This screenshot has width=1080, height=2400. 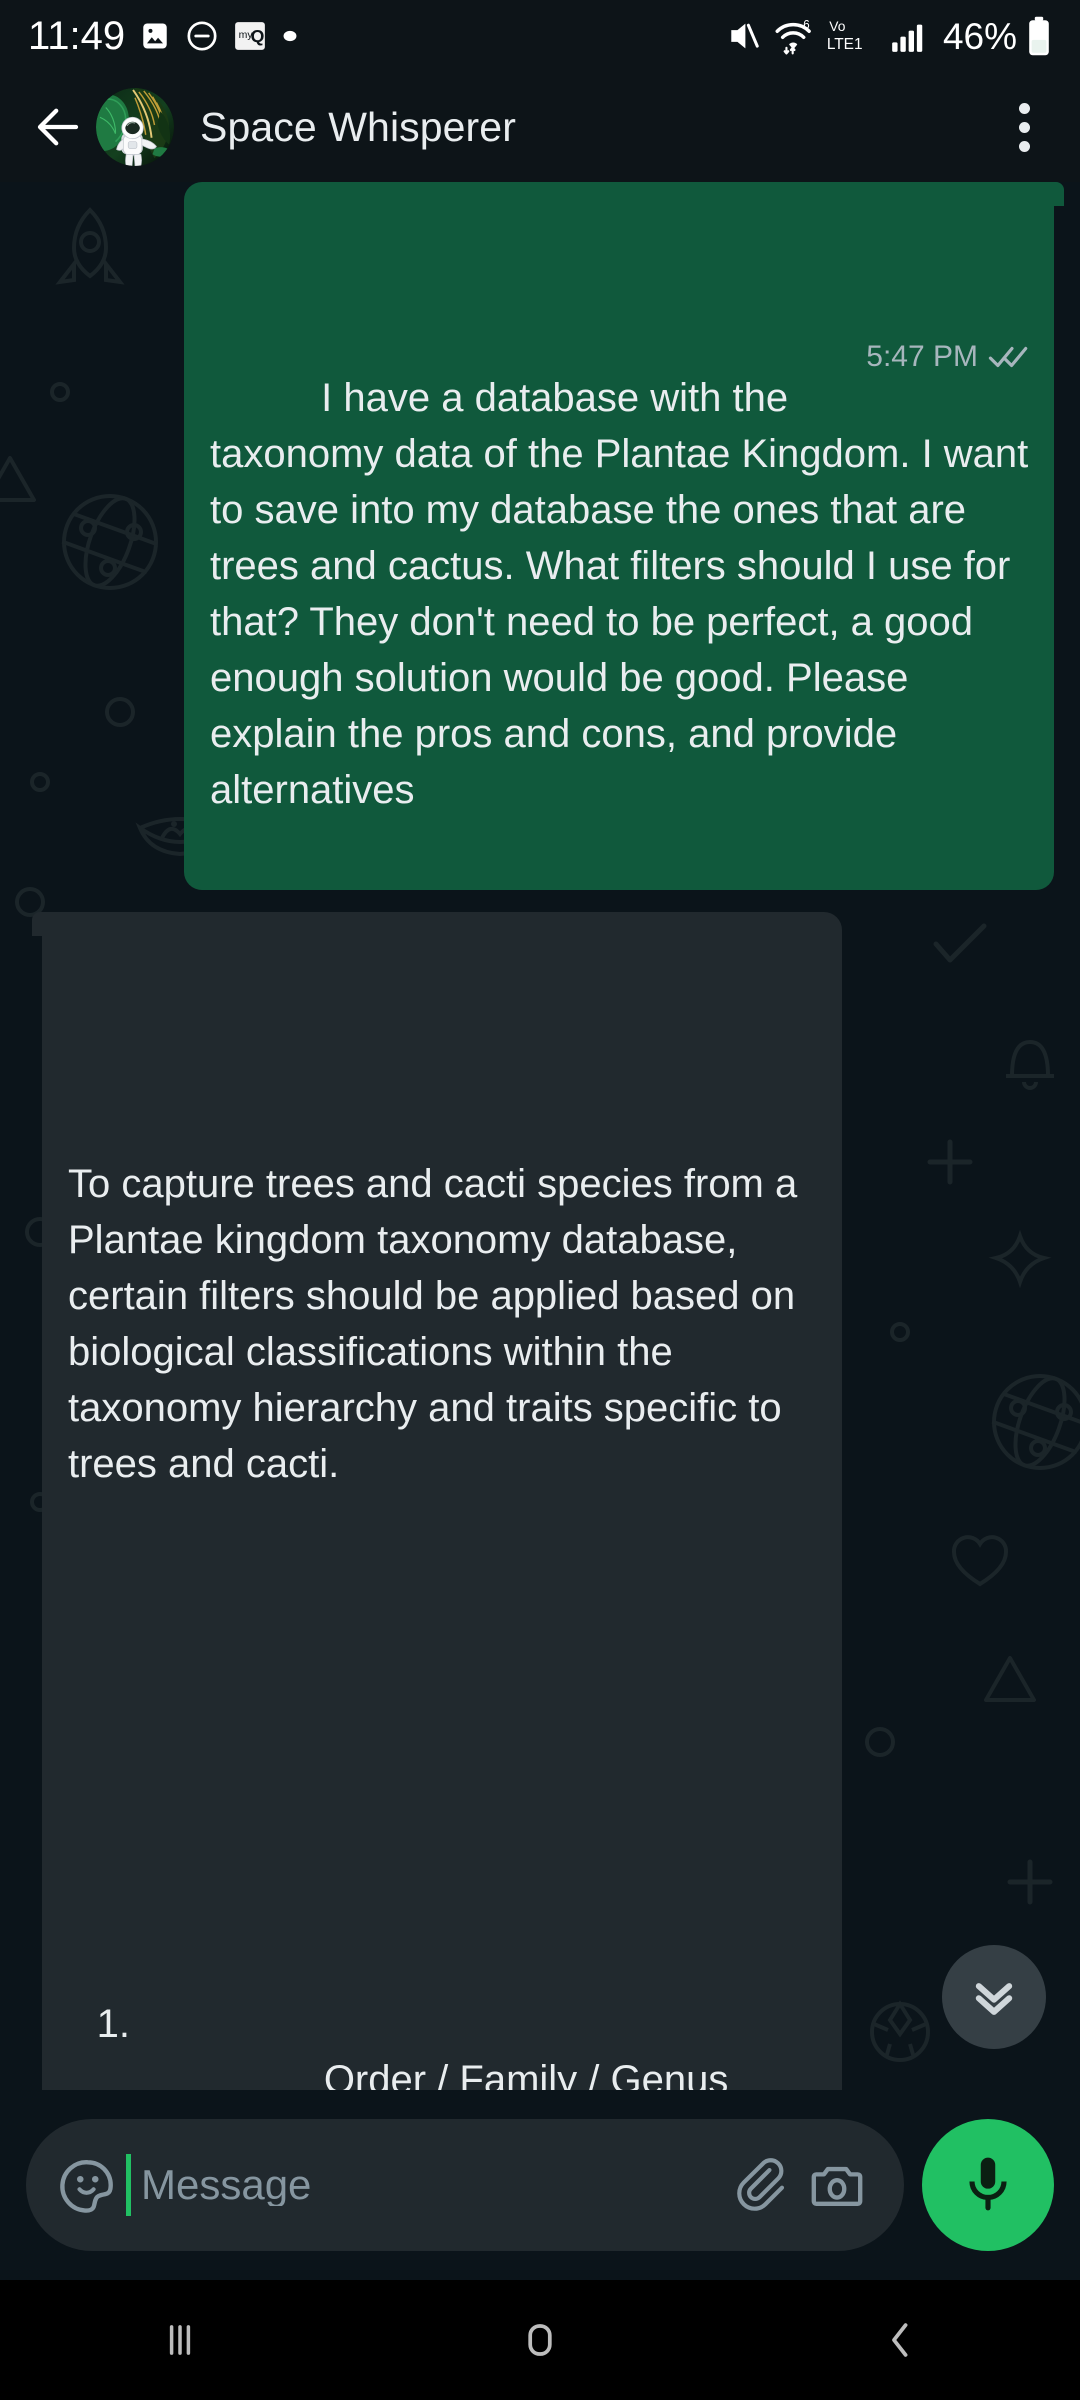 What do you see at coordinates (77, 36) in the screenshot?
I see `status-clock: 11:49` at bounding box center [77, 36].